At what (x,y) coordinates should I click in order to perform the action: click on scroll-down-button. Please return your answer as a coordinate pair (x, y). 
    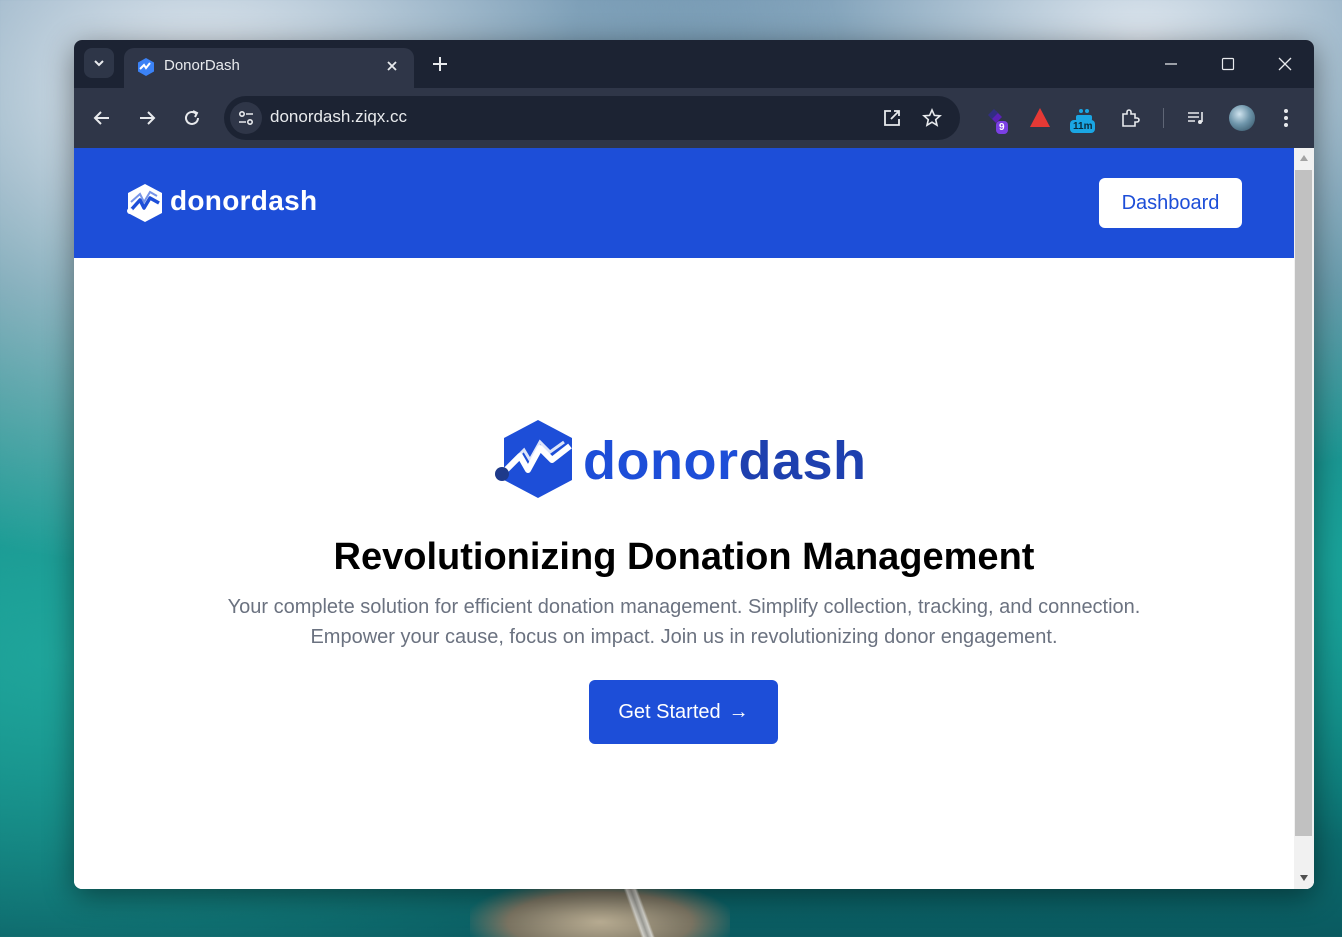
    Looking at the image, I should click on (1304, 878).